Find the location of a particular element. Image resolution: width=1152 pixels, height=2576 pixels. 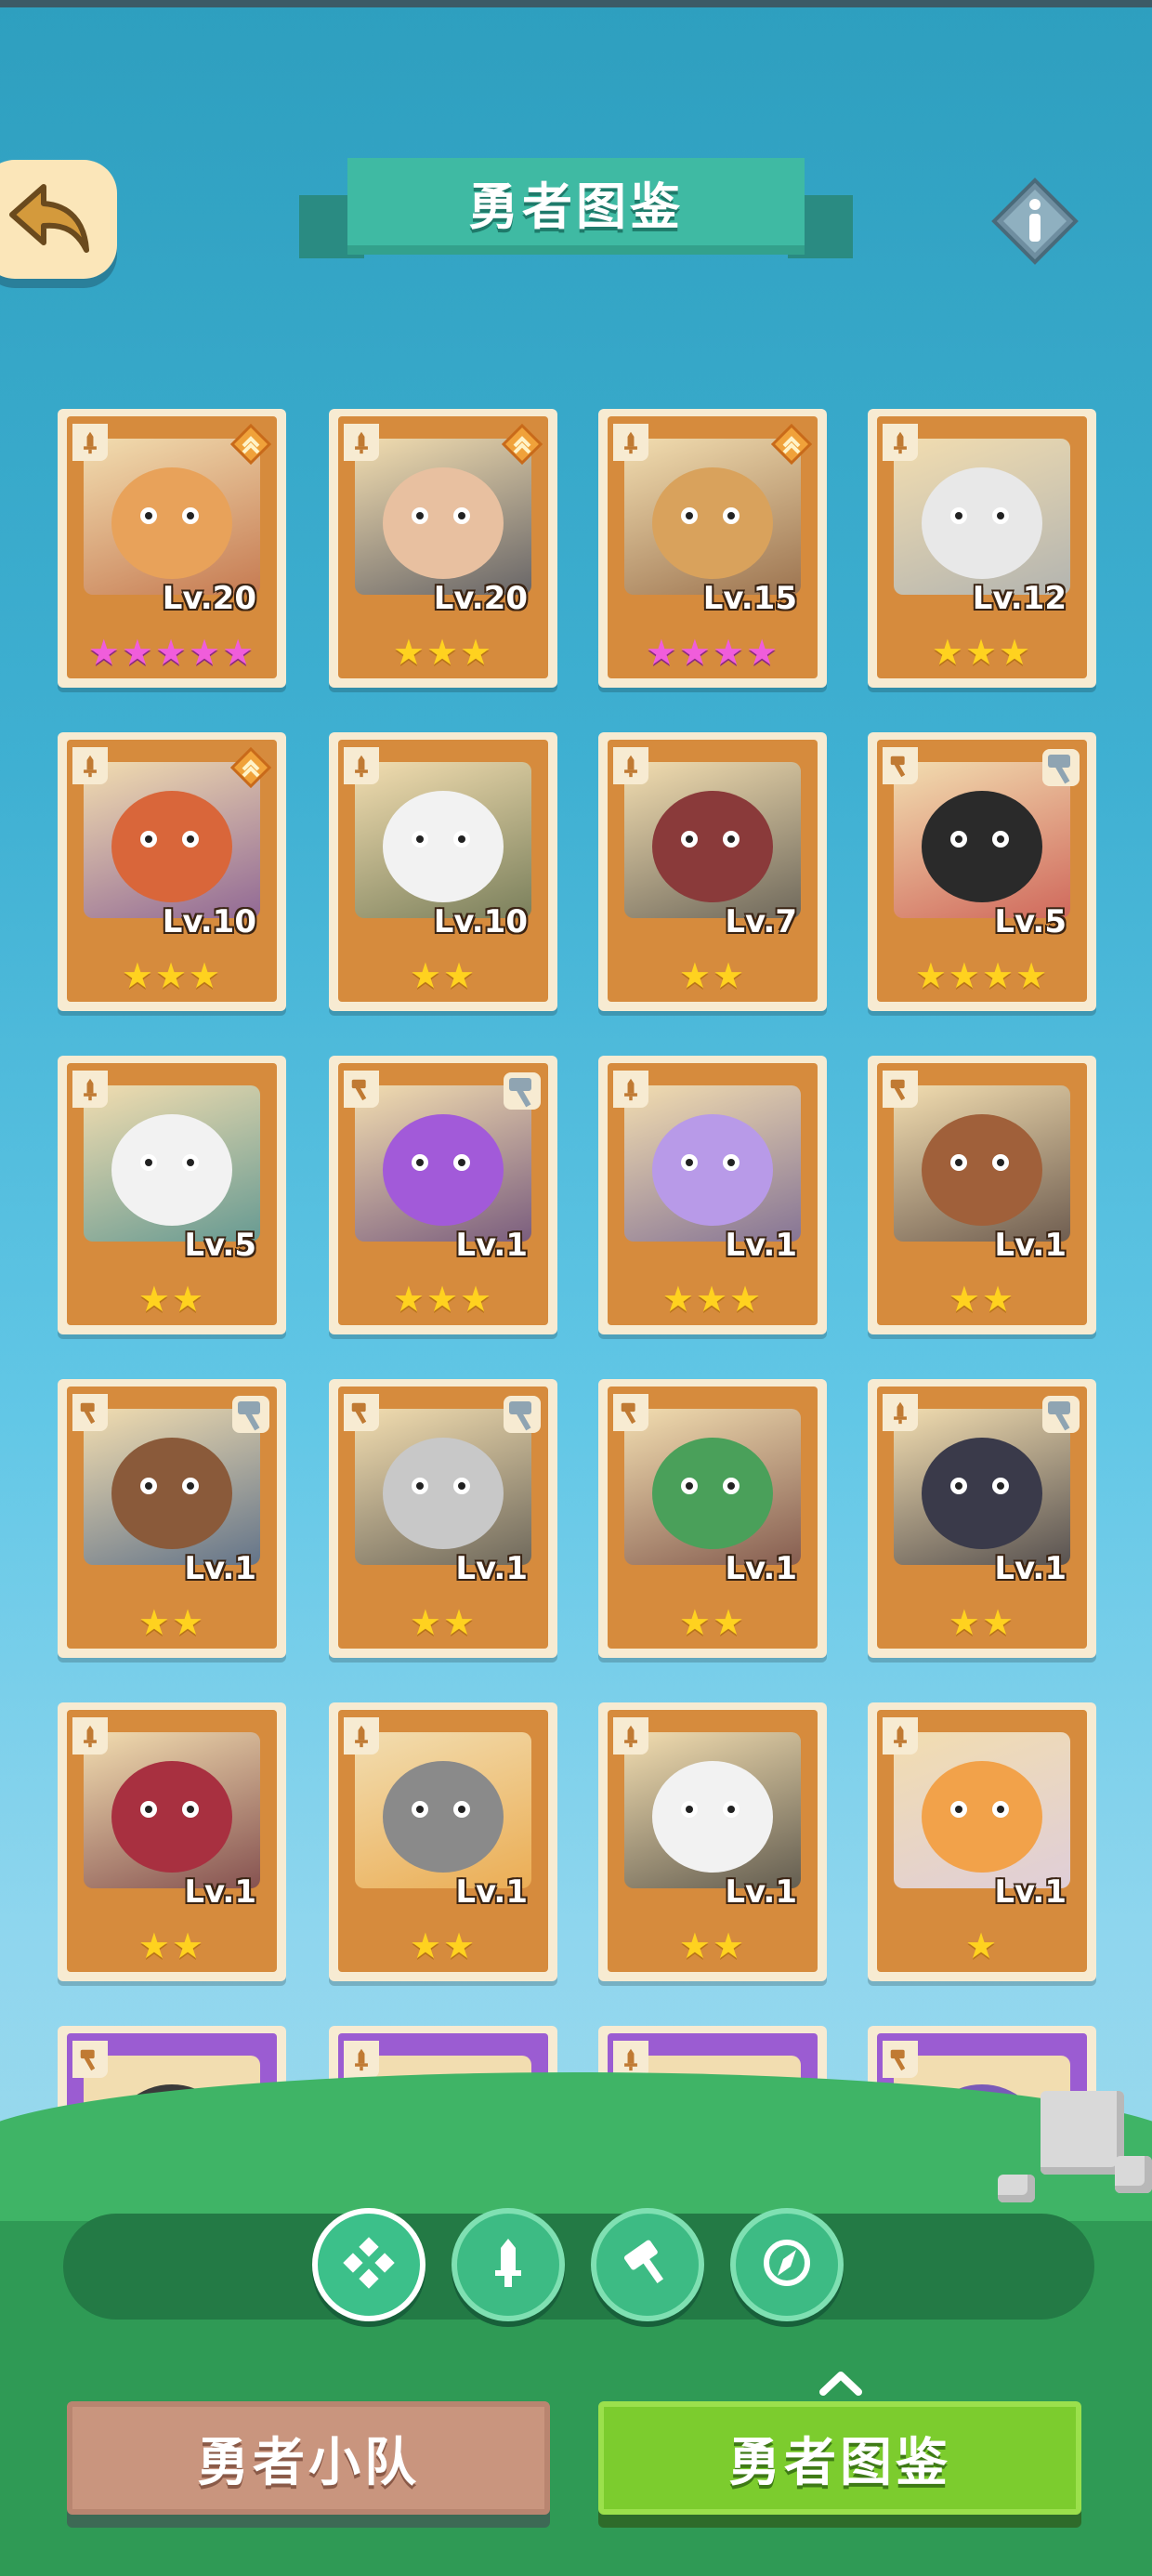

back-arrow-icon is located at coordinates (49, 218).